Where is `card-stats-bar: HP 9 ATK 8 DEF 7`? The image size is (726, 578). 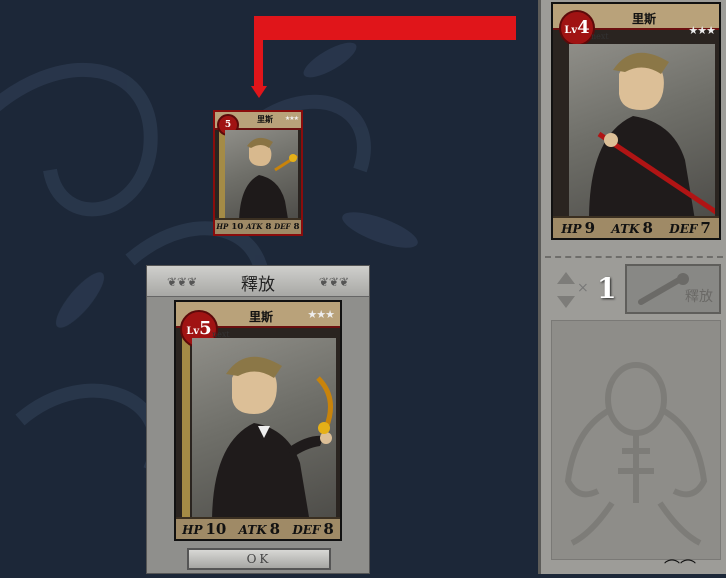
card-stats-bar: HP 9 ATK 8 DEF 7 is located at coordinates (636, 227).